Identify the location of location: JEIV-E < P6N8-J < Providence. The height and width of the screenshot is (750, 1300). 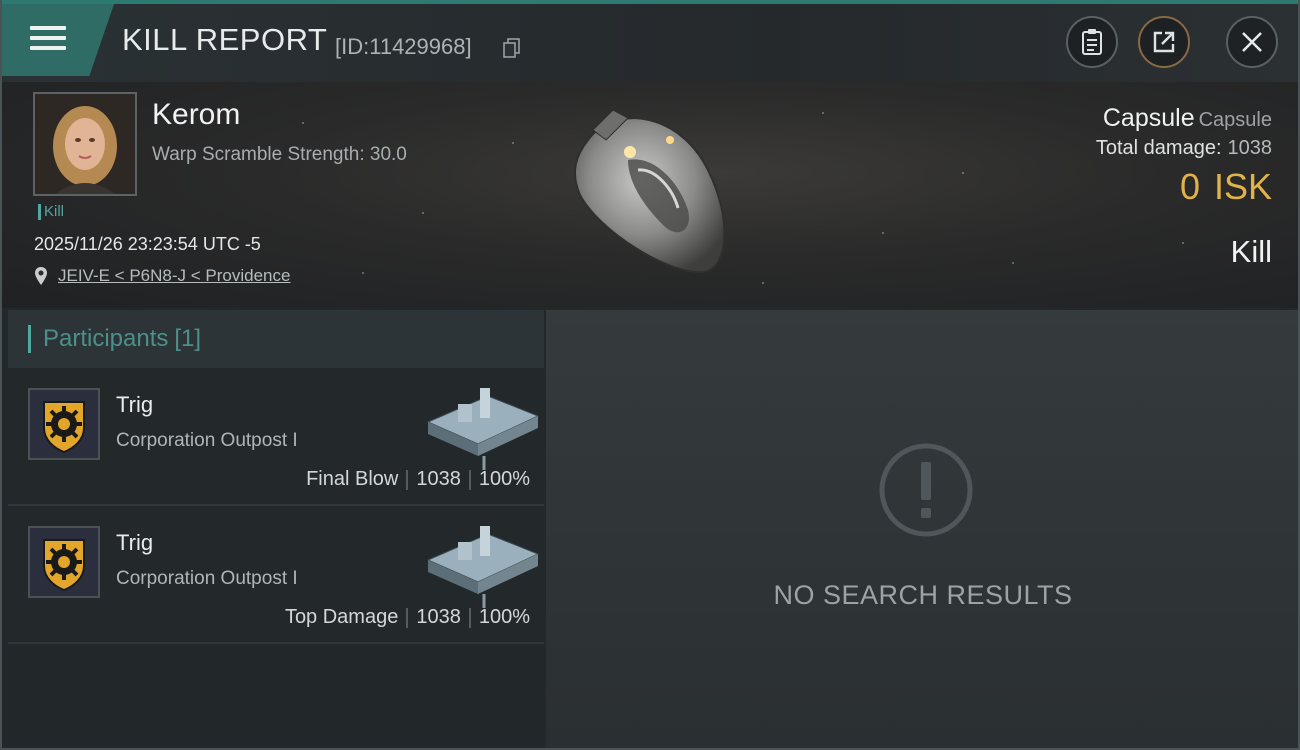
(162, 276).